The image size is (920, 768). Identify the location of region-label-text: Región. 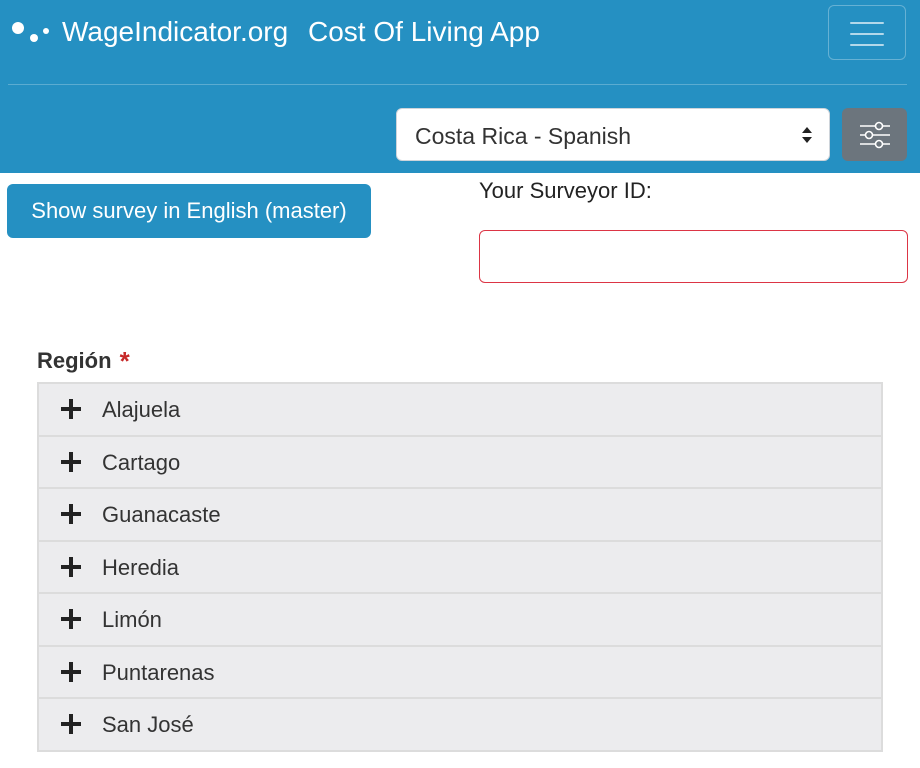
(74, 360).